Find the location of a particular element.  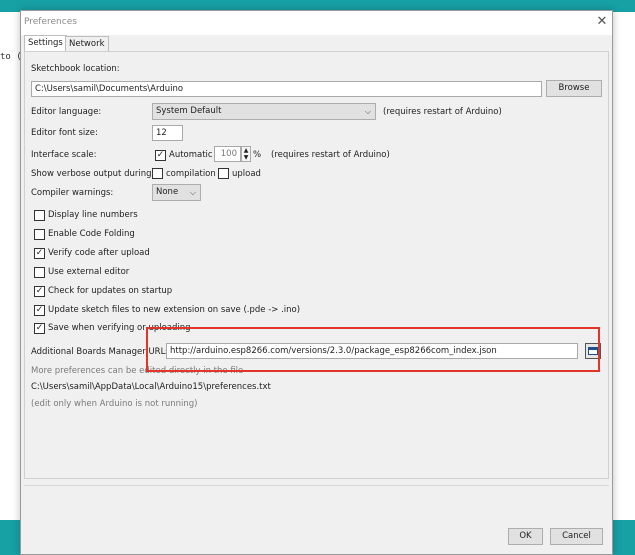

update-extension-checkbox: ✓ is located at coordinates (39, 310).